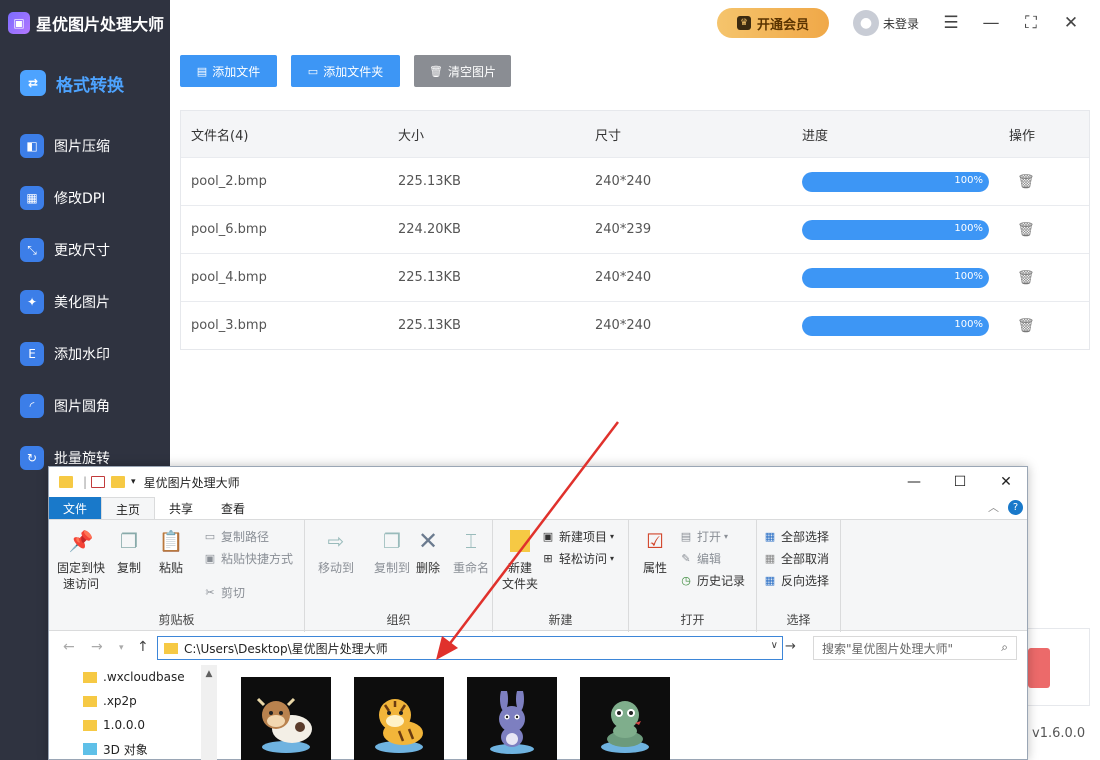 The image size is (1100, 760). What do you see at coordinates (181, 508) in the screenshot?
I see `tab-share: 共享` at bounding box center [181, 508].